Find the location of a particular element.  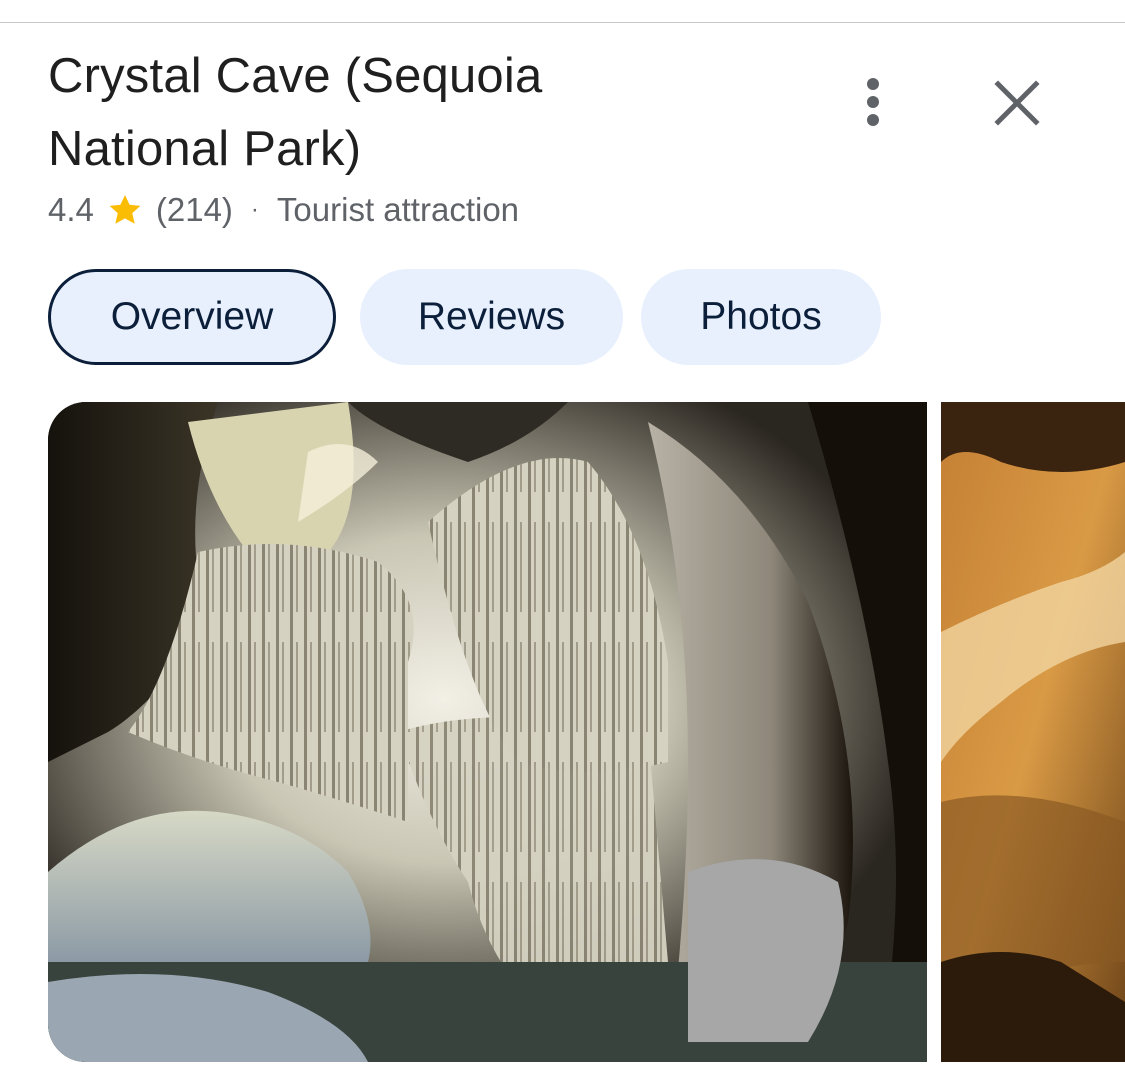

more-options-button is located at coordinates (873, 102).